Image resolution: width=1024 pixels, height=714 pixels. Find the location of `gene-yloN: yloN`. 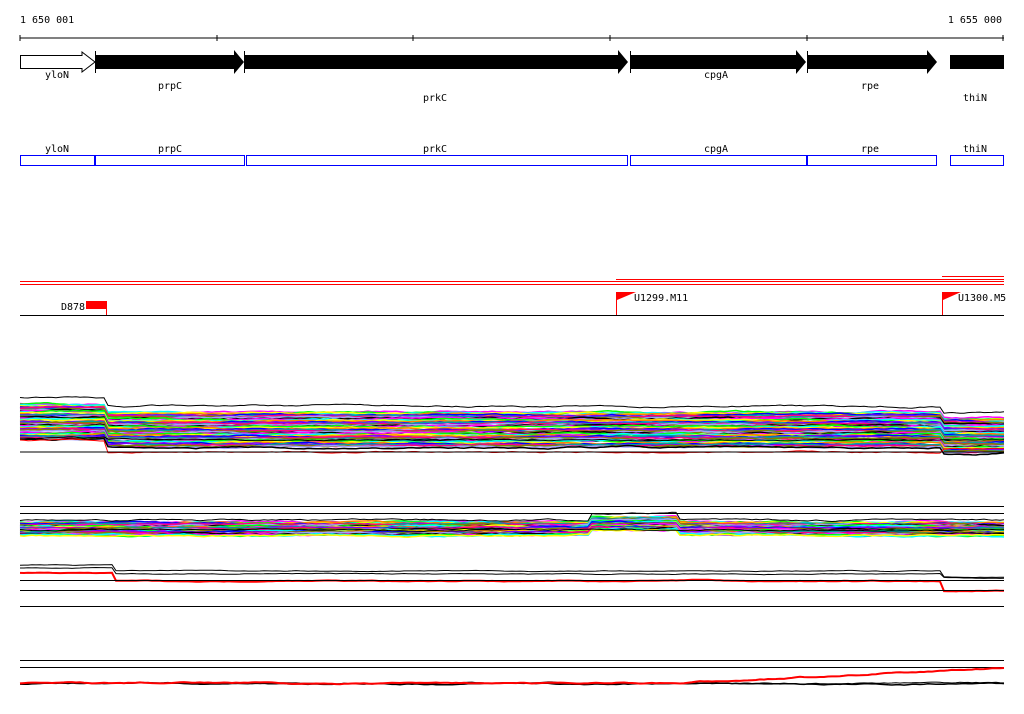

gene-yloN: yloN is located at coordinates (58, 65).